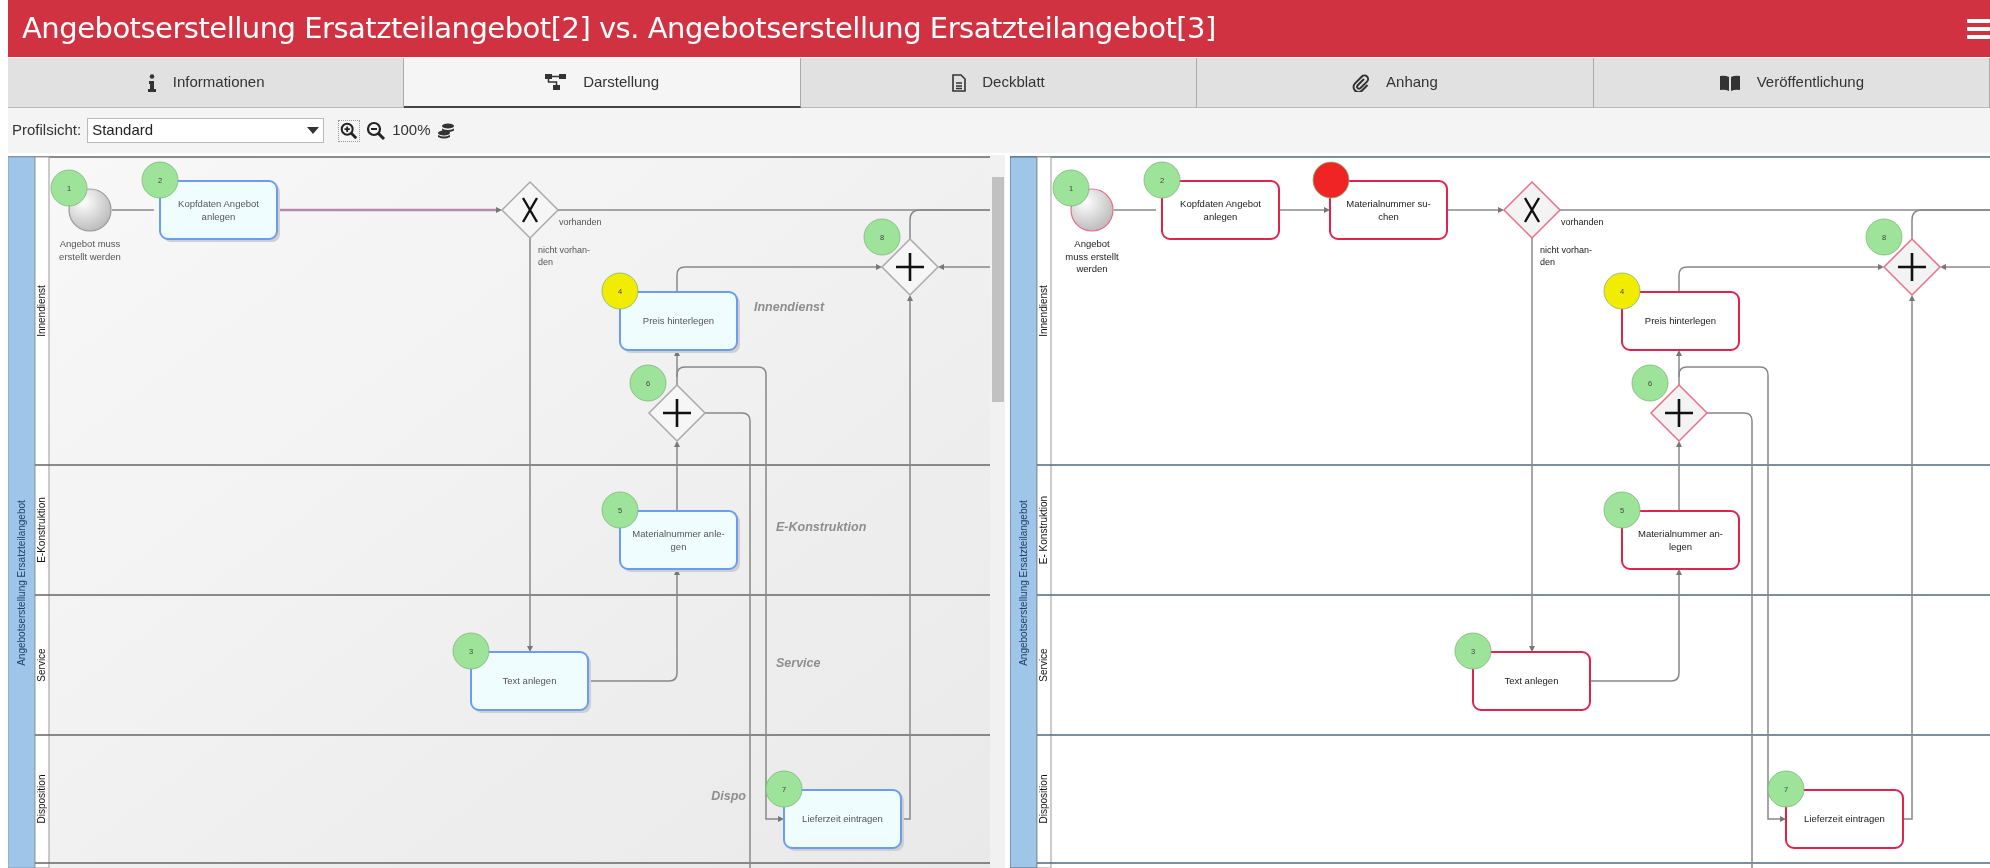 This screenshot has width=1990, height=868. What do you see at coordinates (556, 82) in the screenshot?
I see `hierarchy-icon` at bounding box center [556, 82].